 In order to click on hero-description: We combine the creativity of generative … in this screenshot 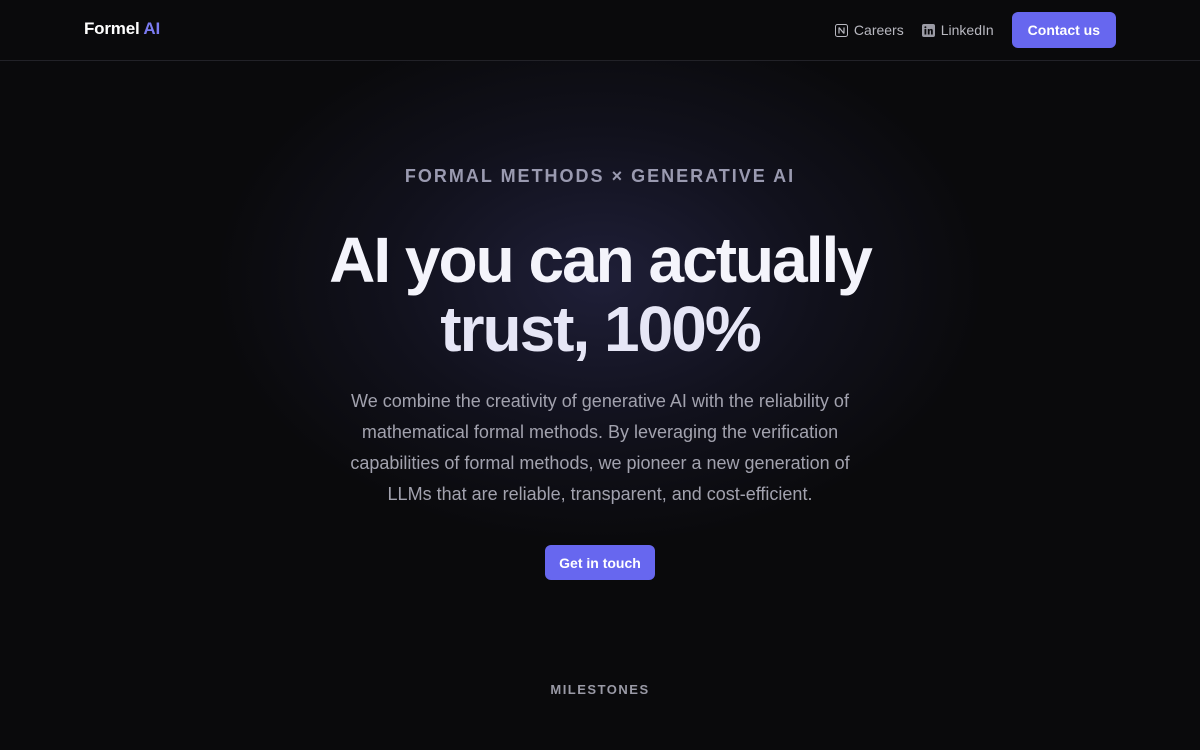, I will do `click(600, 447)`.